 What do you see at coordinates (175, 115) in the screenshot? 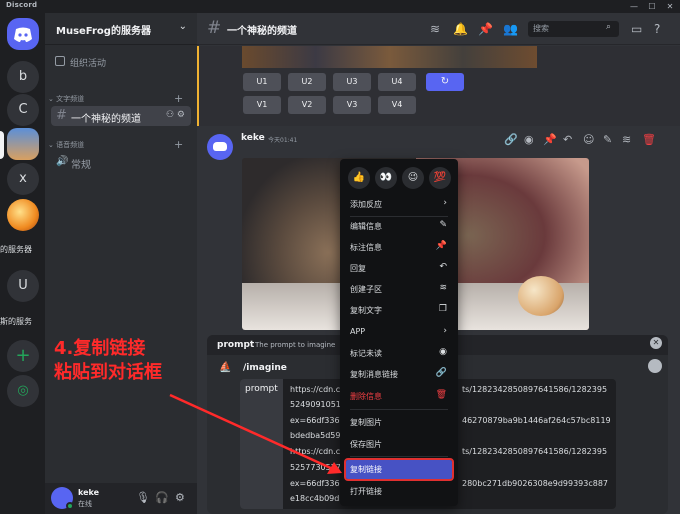
I see `channel-settings-icon: ⚇ ⚙` at bounding box center [175, 115].